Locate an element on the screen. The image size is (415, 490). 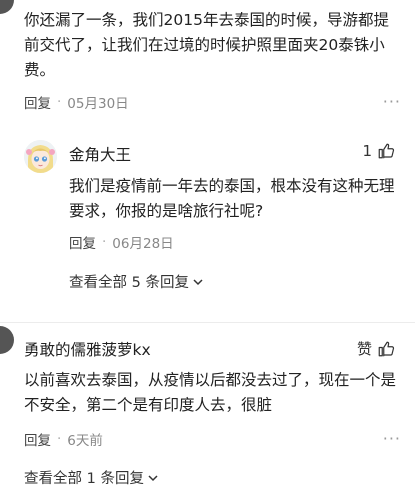
like-count: 1 is located at coordinates (367, 151).